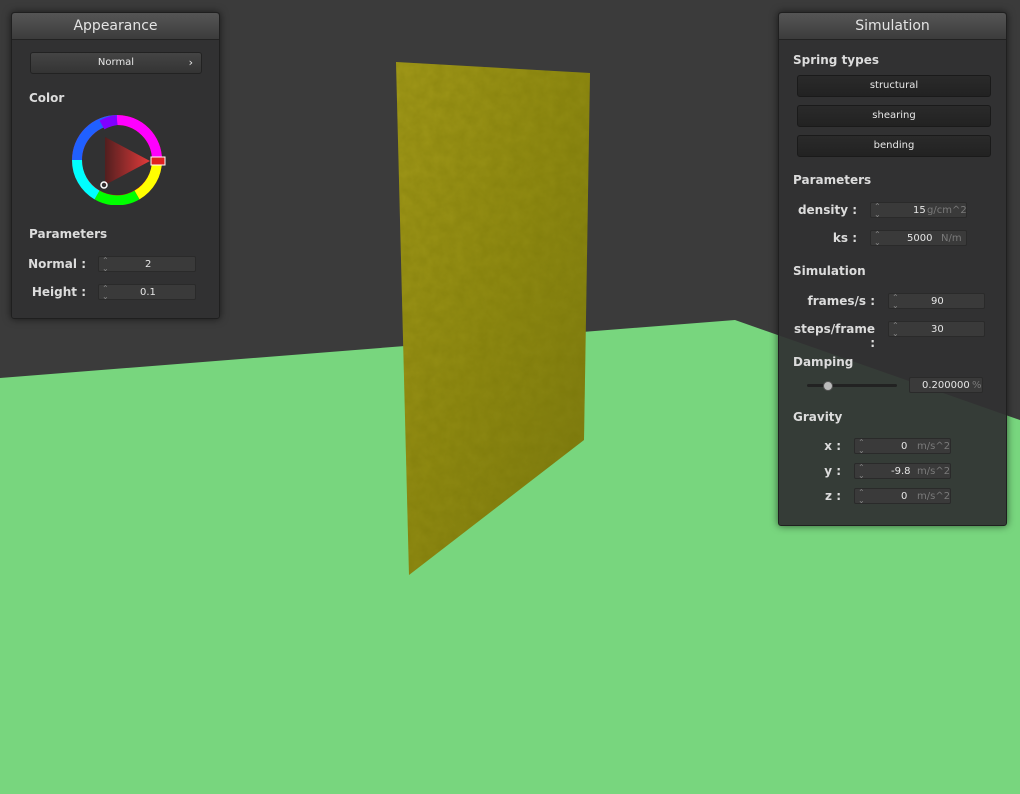  I want to click on damping-unit: %, so click(977, 385).